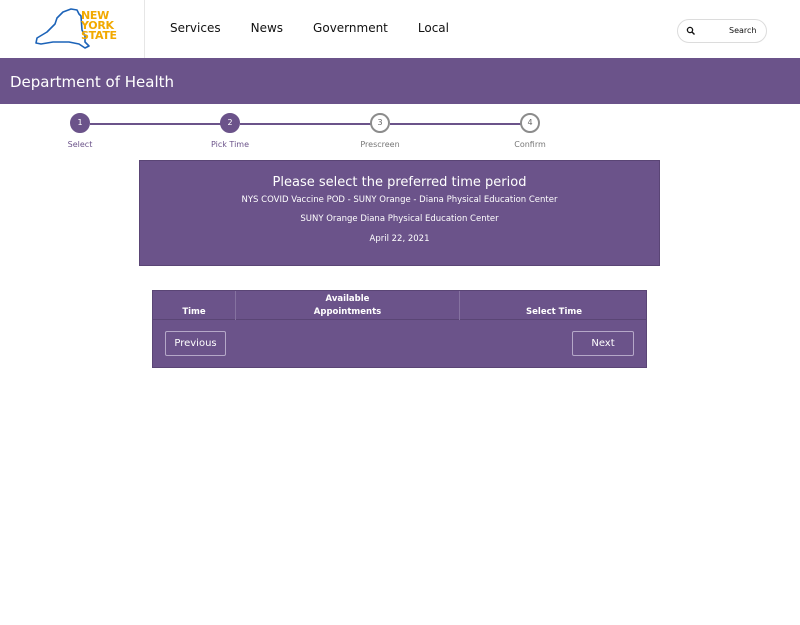 Image resolution: width=800 pixels, height=625 pixels. I want to click on column-header-time: Time, so click(194, 305).